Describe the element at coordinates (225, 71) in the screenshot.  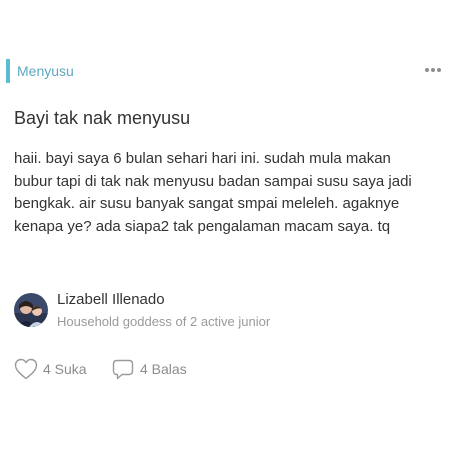
I see `topic-header: Menyusu` at that location.